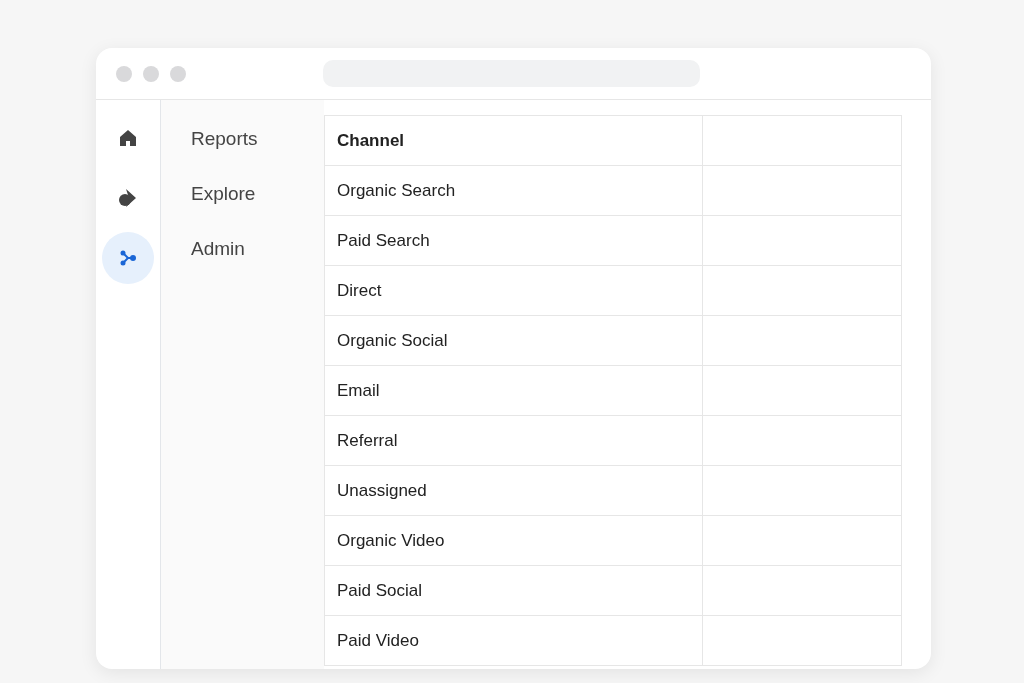  Describe the element at coordinates (513, 490) in the screenshot. I see `table-cell: Unassigned` at that location.